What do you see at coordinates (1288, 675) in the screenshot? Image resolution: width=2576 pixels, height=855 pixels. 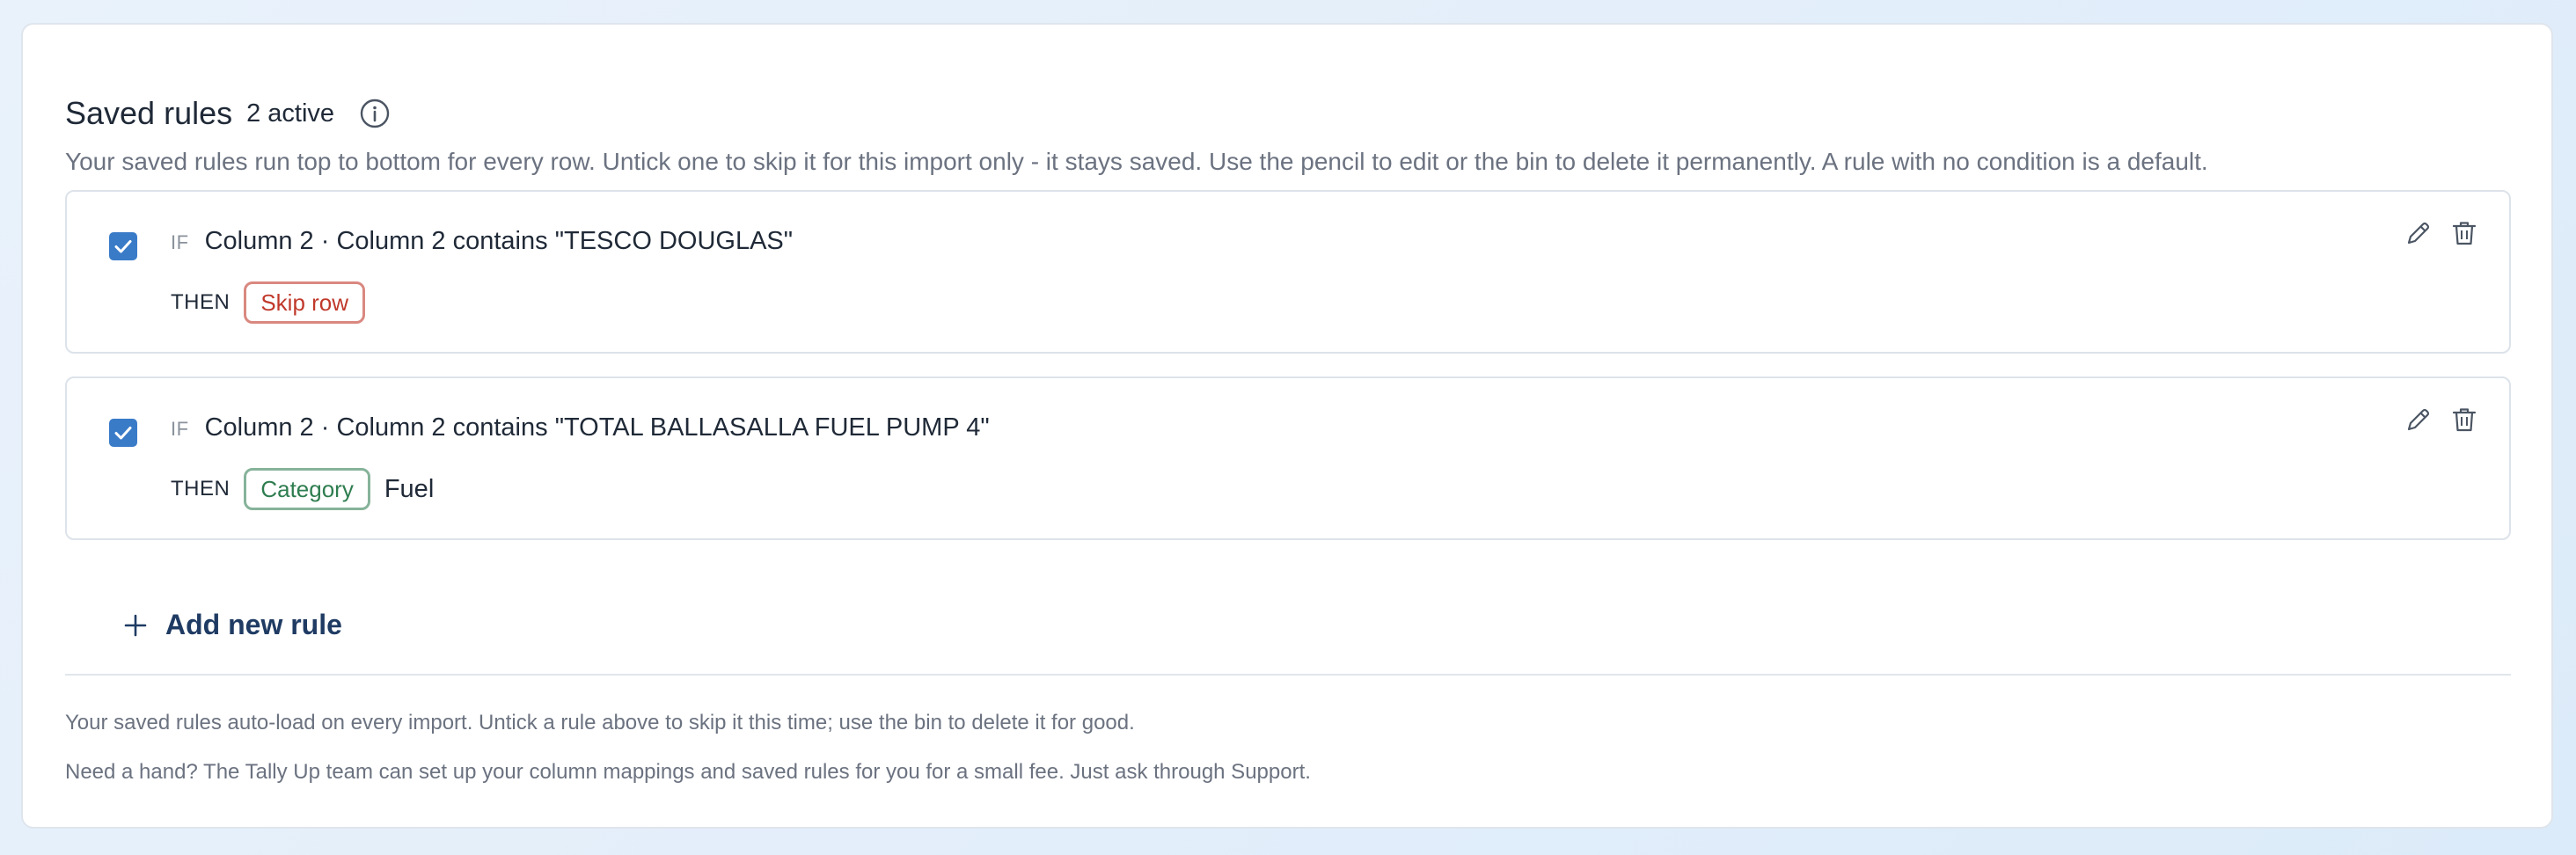 I see `divider` at bounding box center [1288, 675].